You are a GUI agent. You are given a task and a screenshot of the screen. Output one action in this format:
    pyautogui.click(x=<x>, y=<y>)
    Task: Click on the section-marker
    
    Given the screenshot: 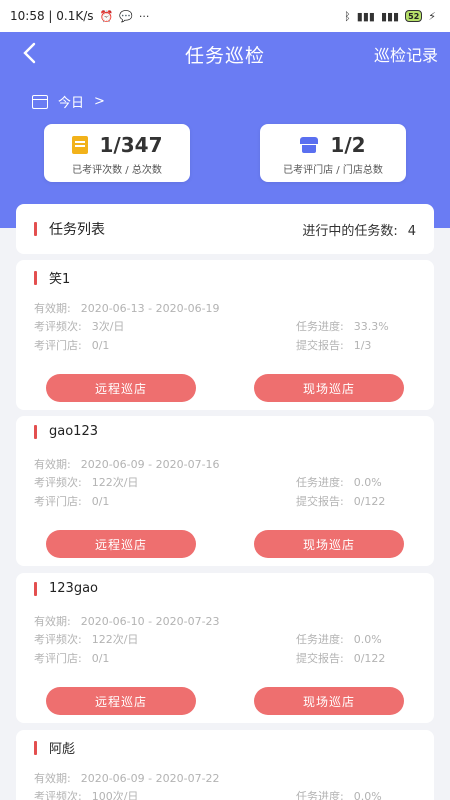 What is the action you would take?
    pyautogui.click(x=35, y=229)
    